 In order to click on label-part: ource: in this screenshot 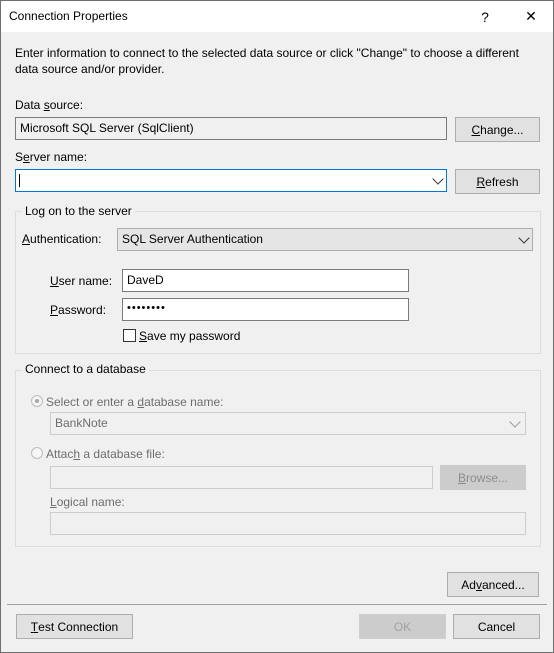, I will do `click(66, 105)`.